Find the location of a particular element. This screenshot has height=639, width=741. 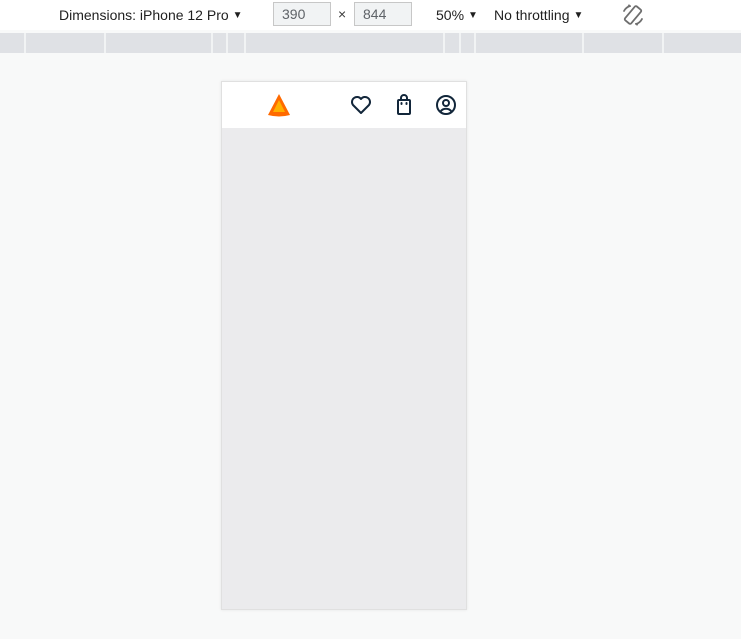

width-input: 390 is located at coordinates (302, 14).